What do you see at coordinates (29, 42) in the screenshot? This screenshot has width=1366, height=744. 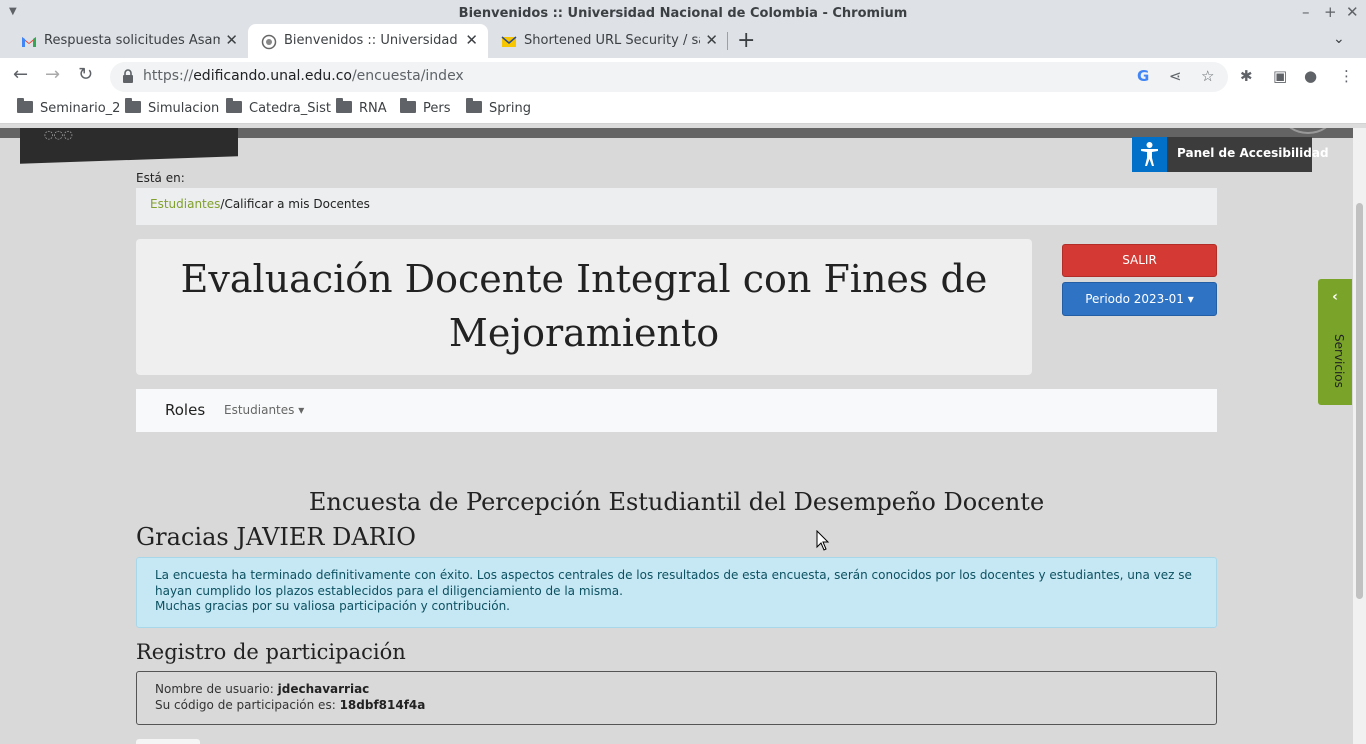 I see `gmail-icon` at bounding box center [29, 42].